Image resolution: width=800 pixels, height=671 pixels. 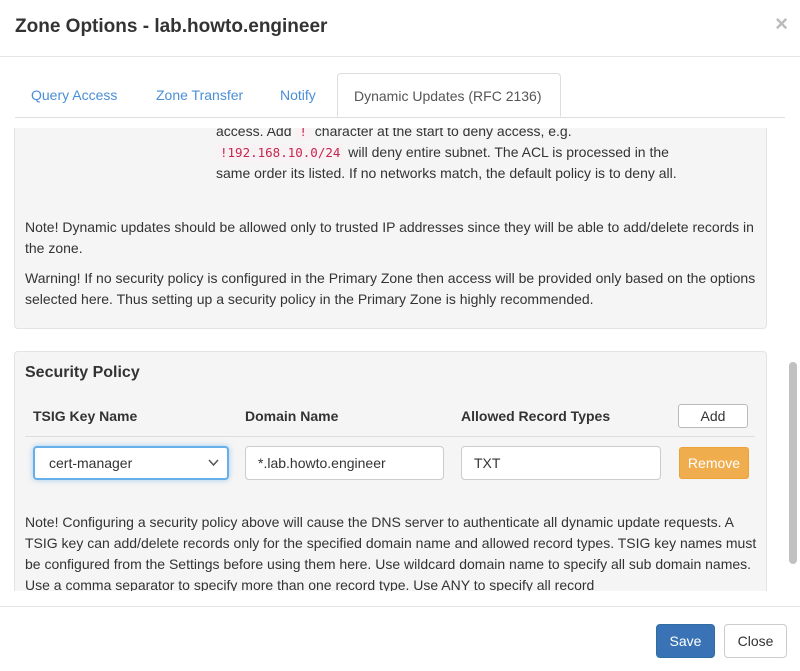 What do you see at coordinates (390, 436) in the screenshot?
I see `table-divider` at bounding box center [390, 436].